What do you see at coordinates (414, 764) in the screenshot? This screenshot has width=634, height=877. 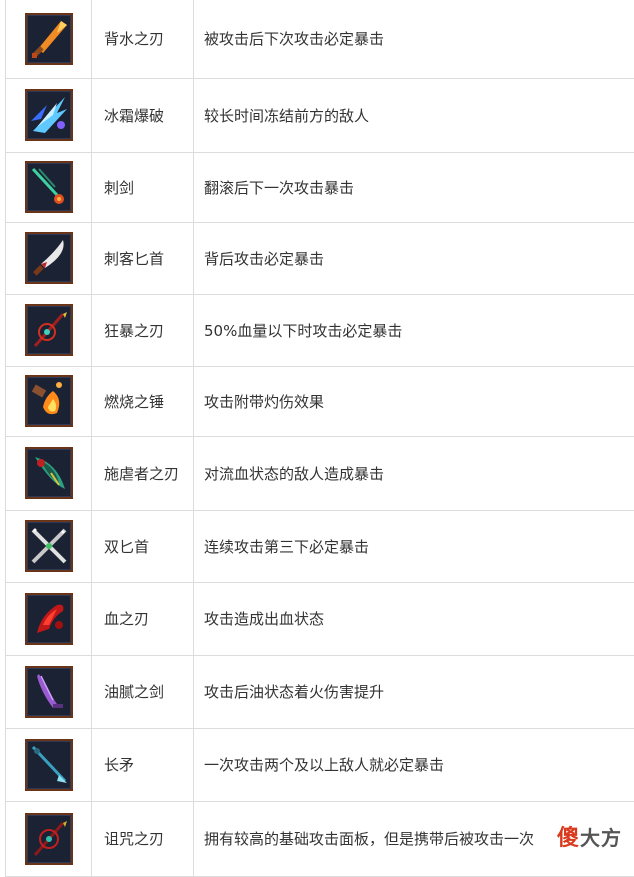 I see `weapon-description: 一次攻击两个及以上敌人就必定暴击` at bounding box center [414, 764].